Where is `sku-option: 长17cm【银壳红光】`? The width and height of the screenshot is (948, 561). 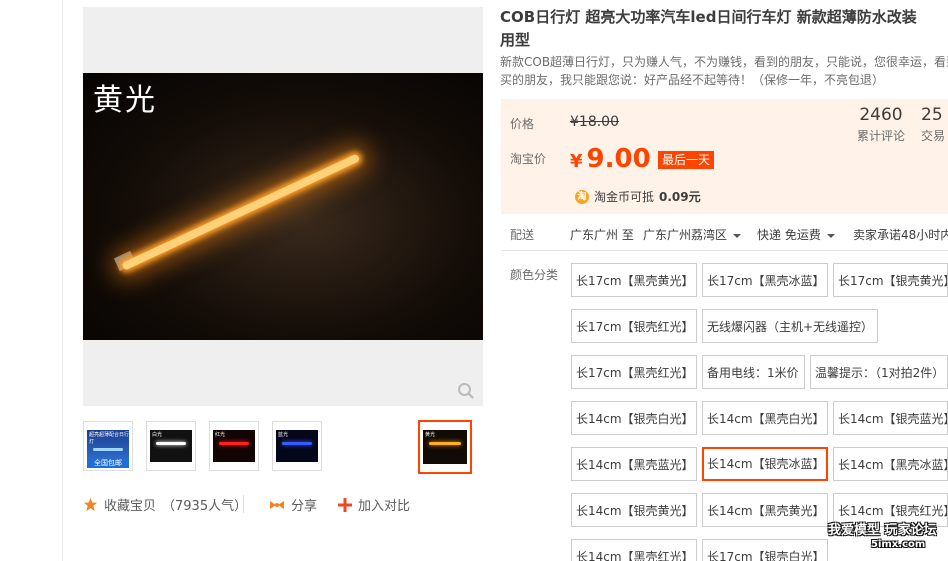 sku-option: 长17cm【银壳红光】 is located at coordinates (634, 326).